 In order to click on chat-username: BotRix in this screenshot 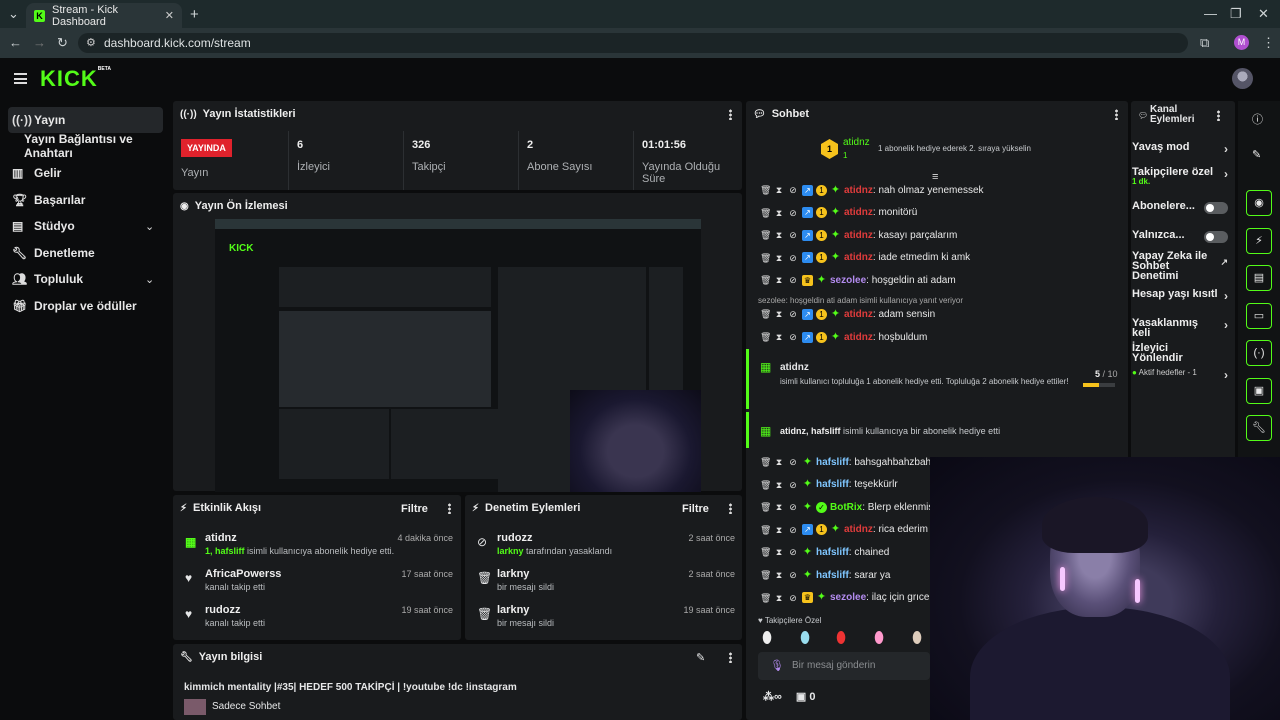, I will do `click(846, 507)`.